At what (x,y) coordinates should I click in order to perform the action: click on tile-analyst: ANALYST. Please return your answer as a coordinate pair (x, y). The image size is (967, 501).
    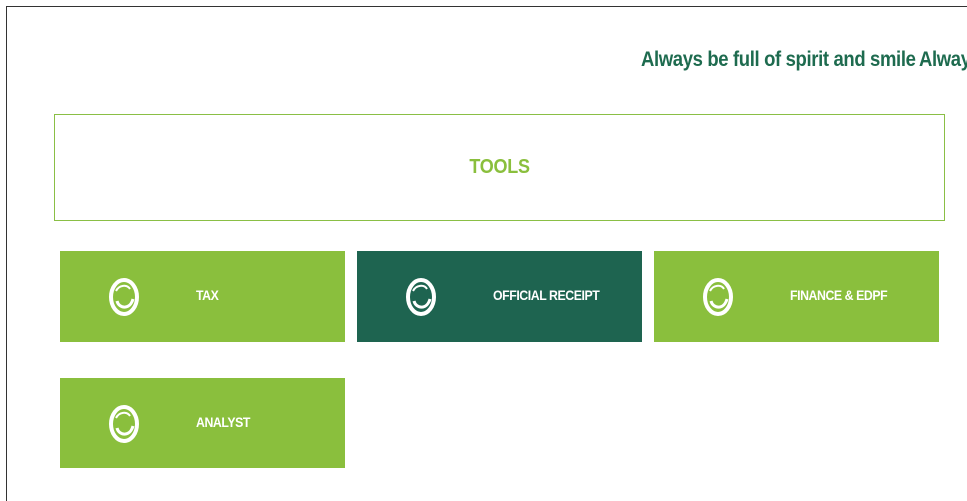
    Looking at the image, I should click on (202, 423).